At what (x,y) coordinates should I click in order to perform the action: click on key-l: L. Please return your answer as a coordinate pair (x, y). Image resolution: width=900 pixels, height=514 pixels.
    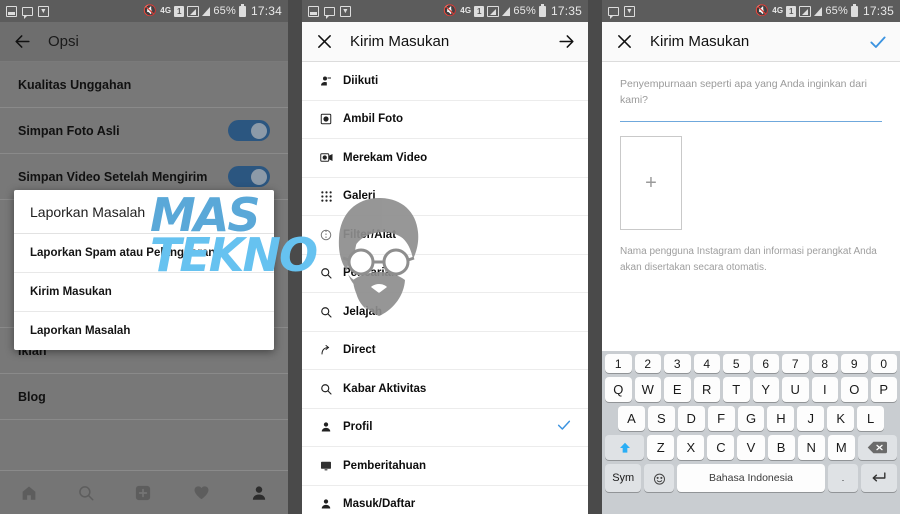
    Looking at the image, I should click on (871, 418).